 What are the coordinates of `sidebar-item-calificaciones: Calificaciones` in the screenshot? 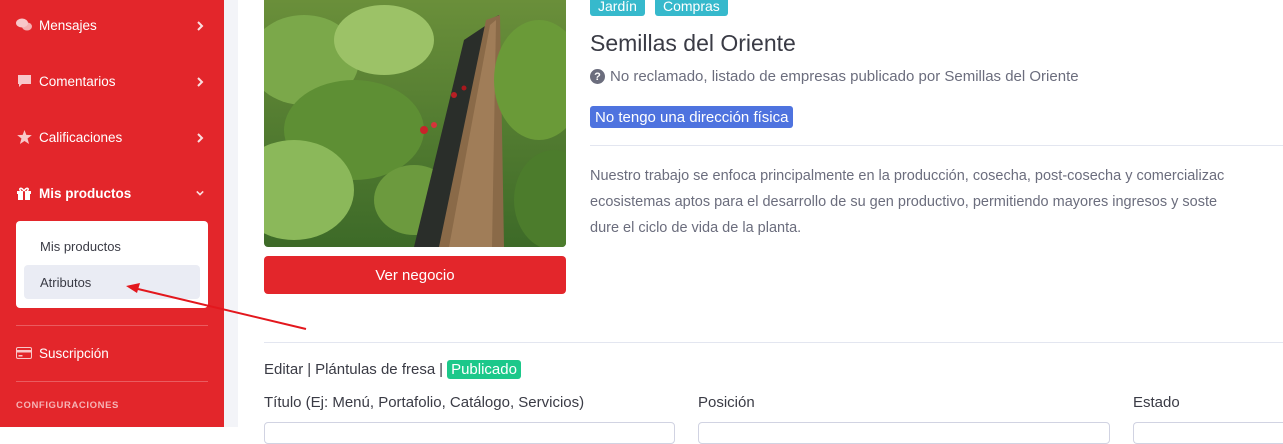 It's located at (112, 137).